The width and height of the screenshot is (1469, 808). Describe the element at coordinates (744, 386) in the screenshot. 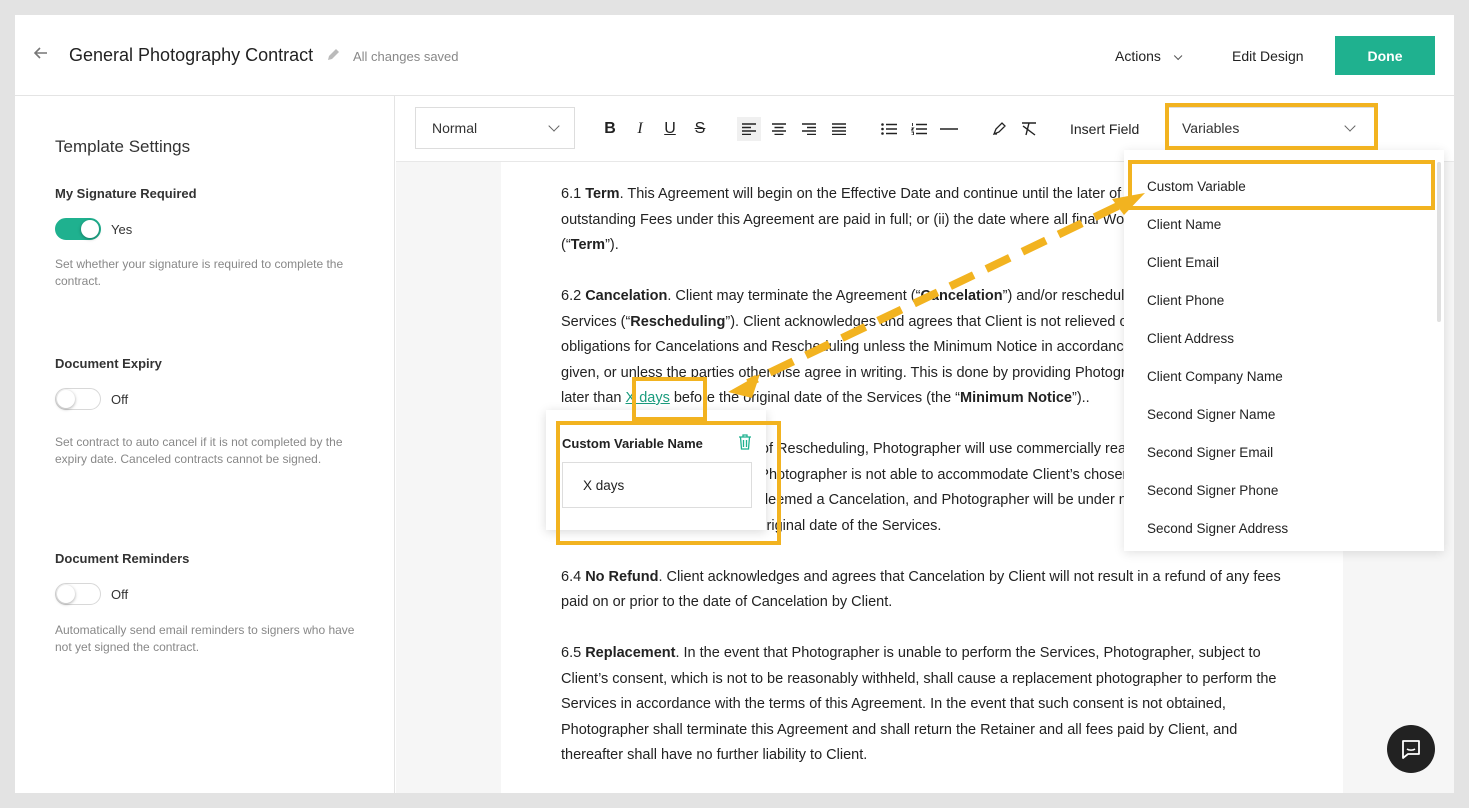

I see `arrow-head-left` at that location.